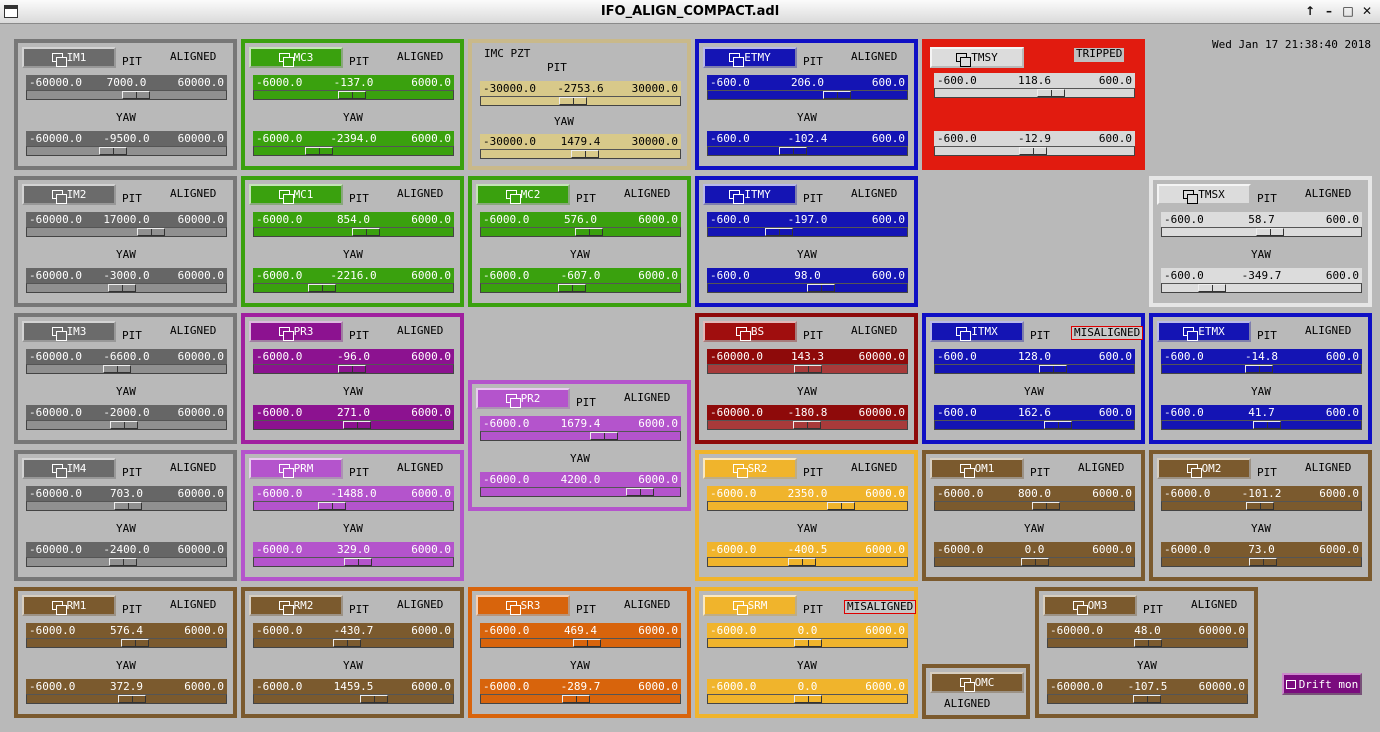  I want to click on etmy-pit-slider, so click(807, 95).